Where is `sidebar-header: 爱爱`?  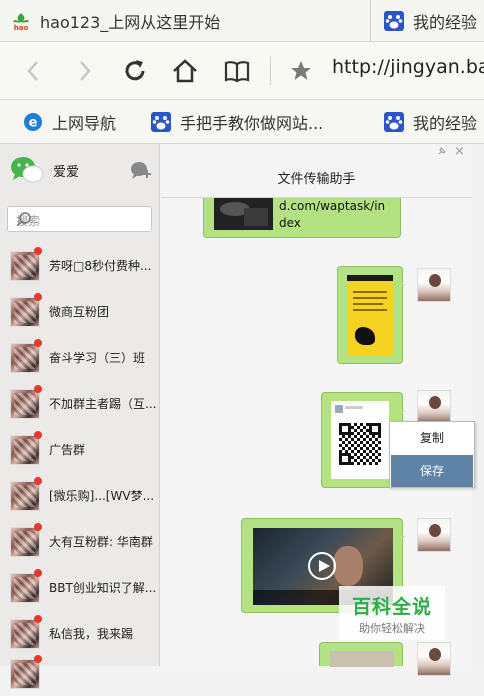
sidebar-header: 爱爱 is located at coordinates (80, 170).